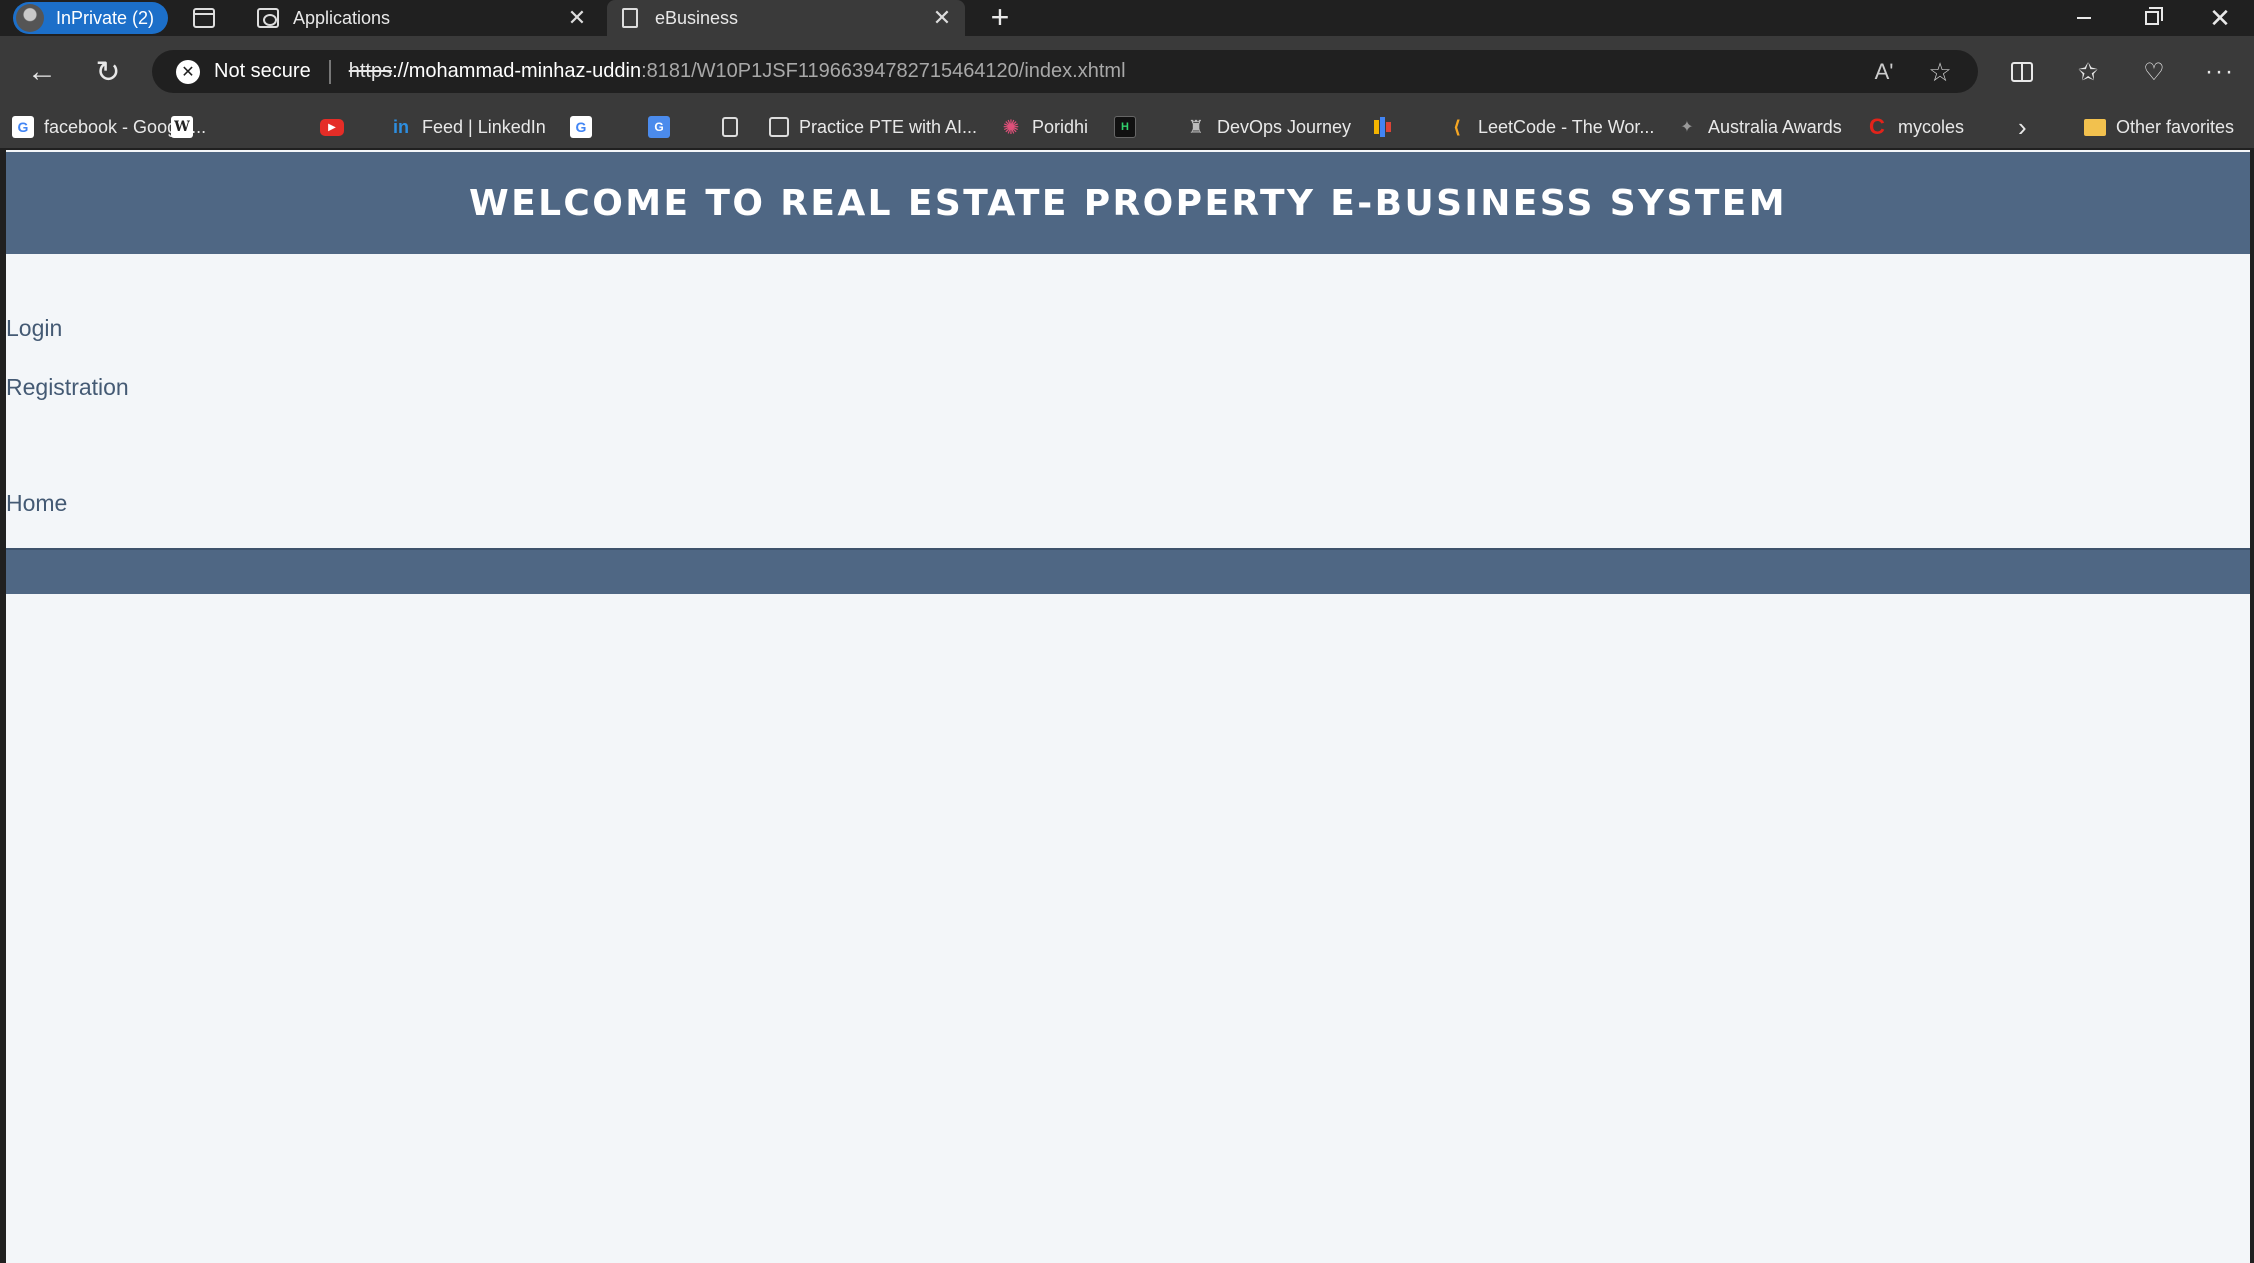  I want to click on favorite-label: Poridhi, so click(1060, 126).